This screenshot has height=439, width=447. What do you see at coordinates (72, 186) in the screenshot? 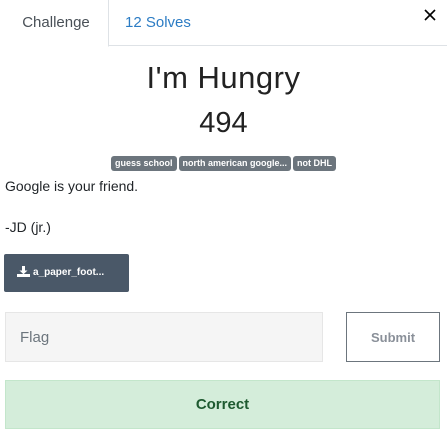
I see `description-line: Google is your friend.` at bounding box center [72, 186].